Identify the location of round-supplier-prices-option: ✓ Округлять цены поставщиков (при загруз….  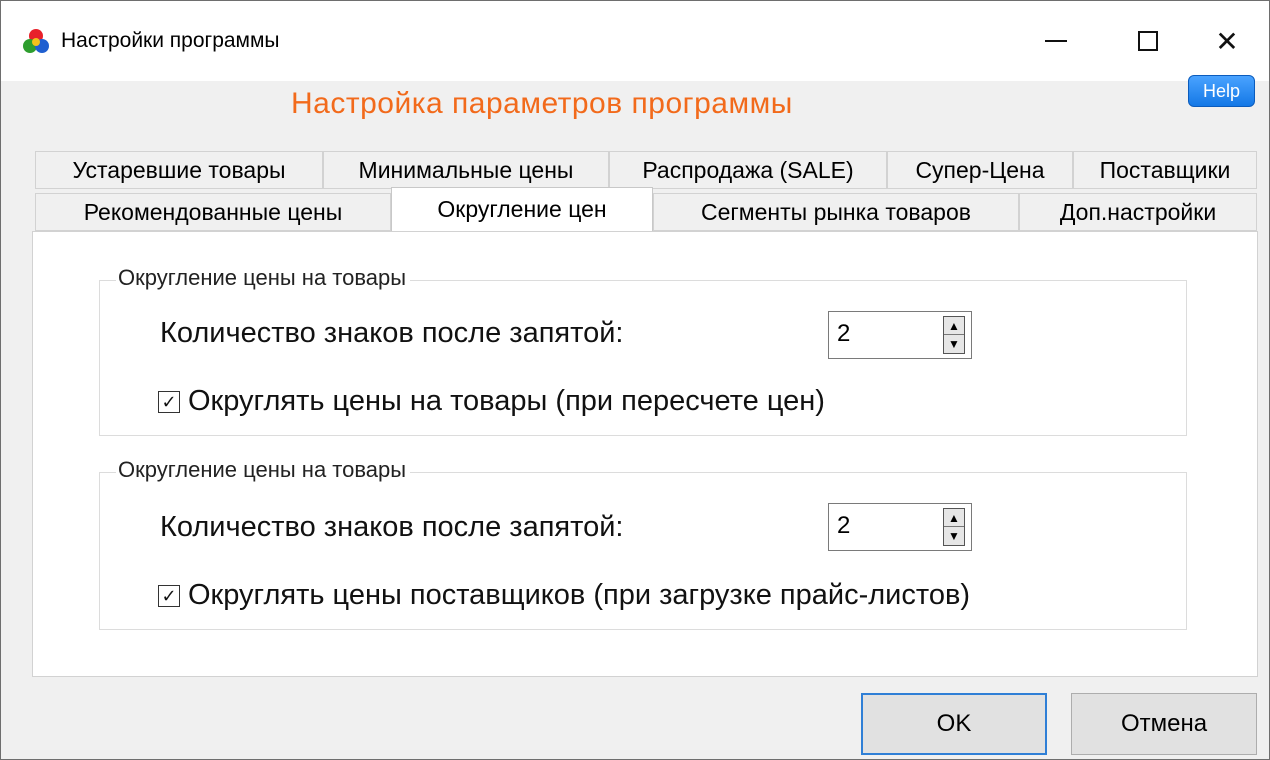
(564, 595).